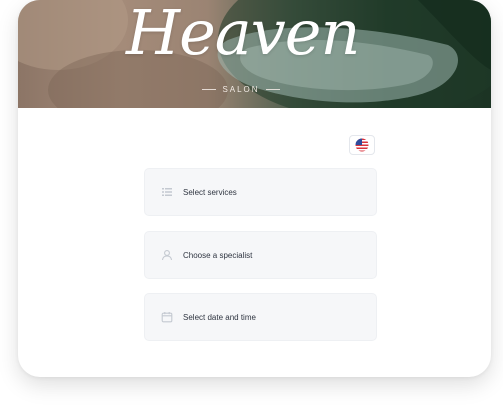 This screenshot has height=405, width=503. What do you see at coordinates (167, 192) in the screenshot?
I see `list-icon` at bounding box center [167, 192].